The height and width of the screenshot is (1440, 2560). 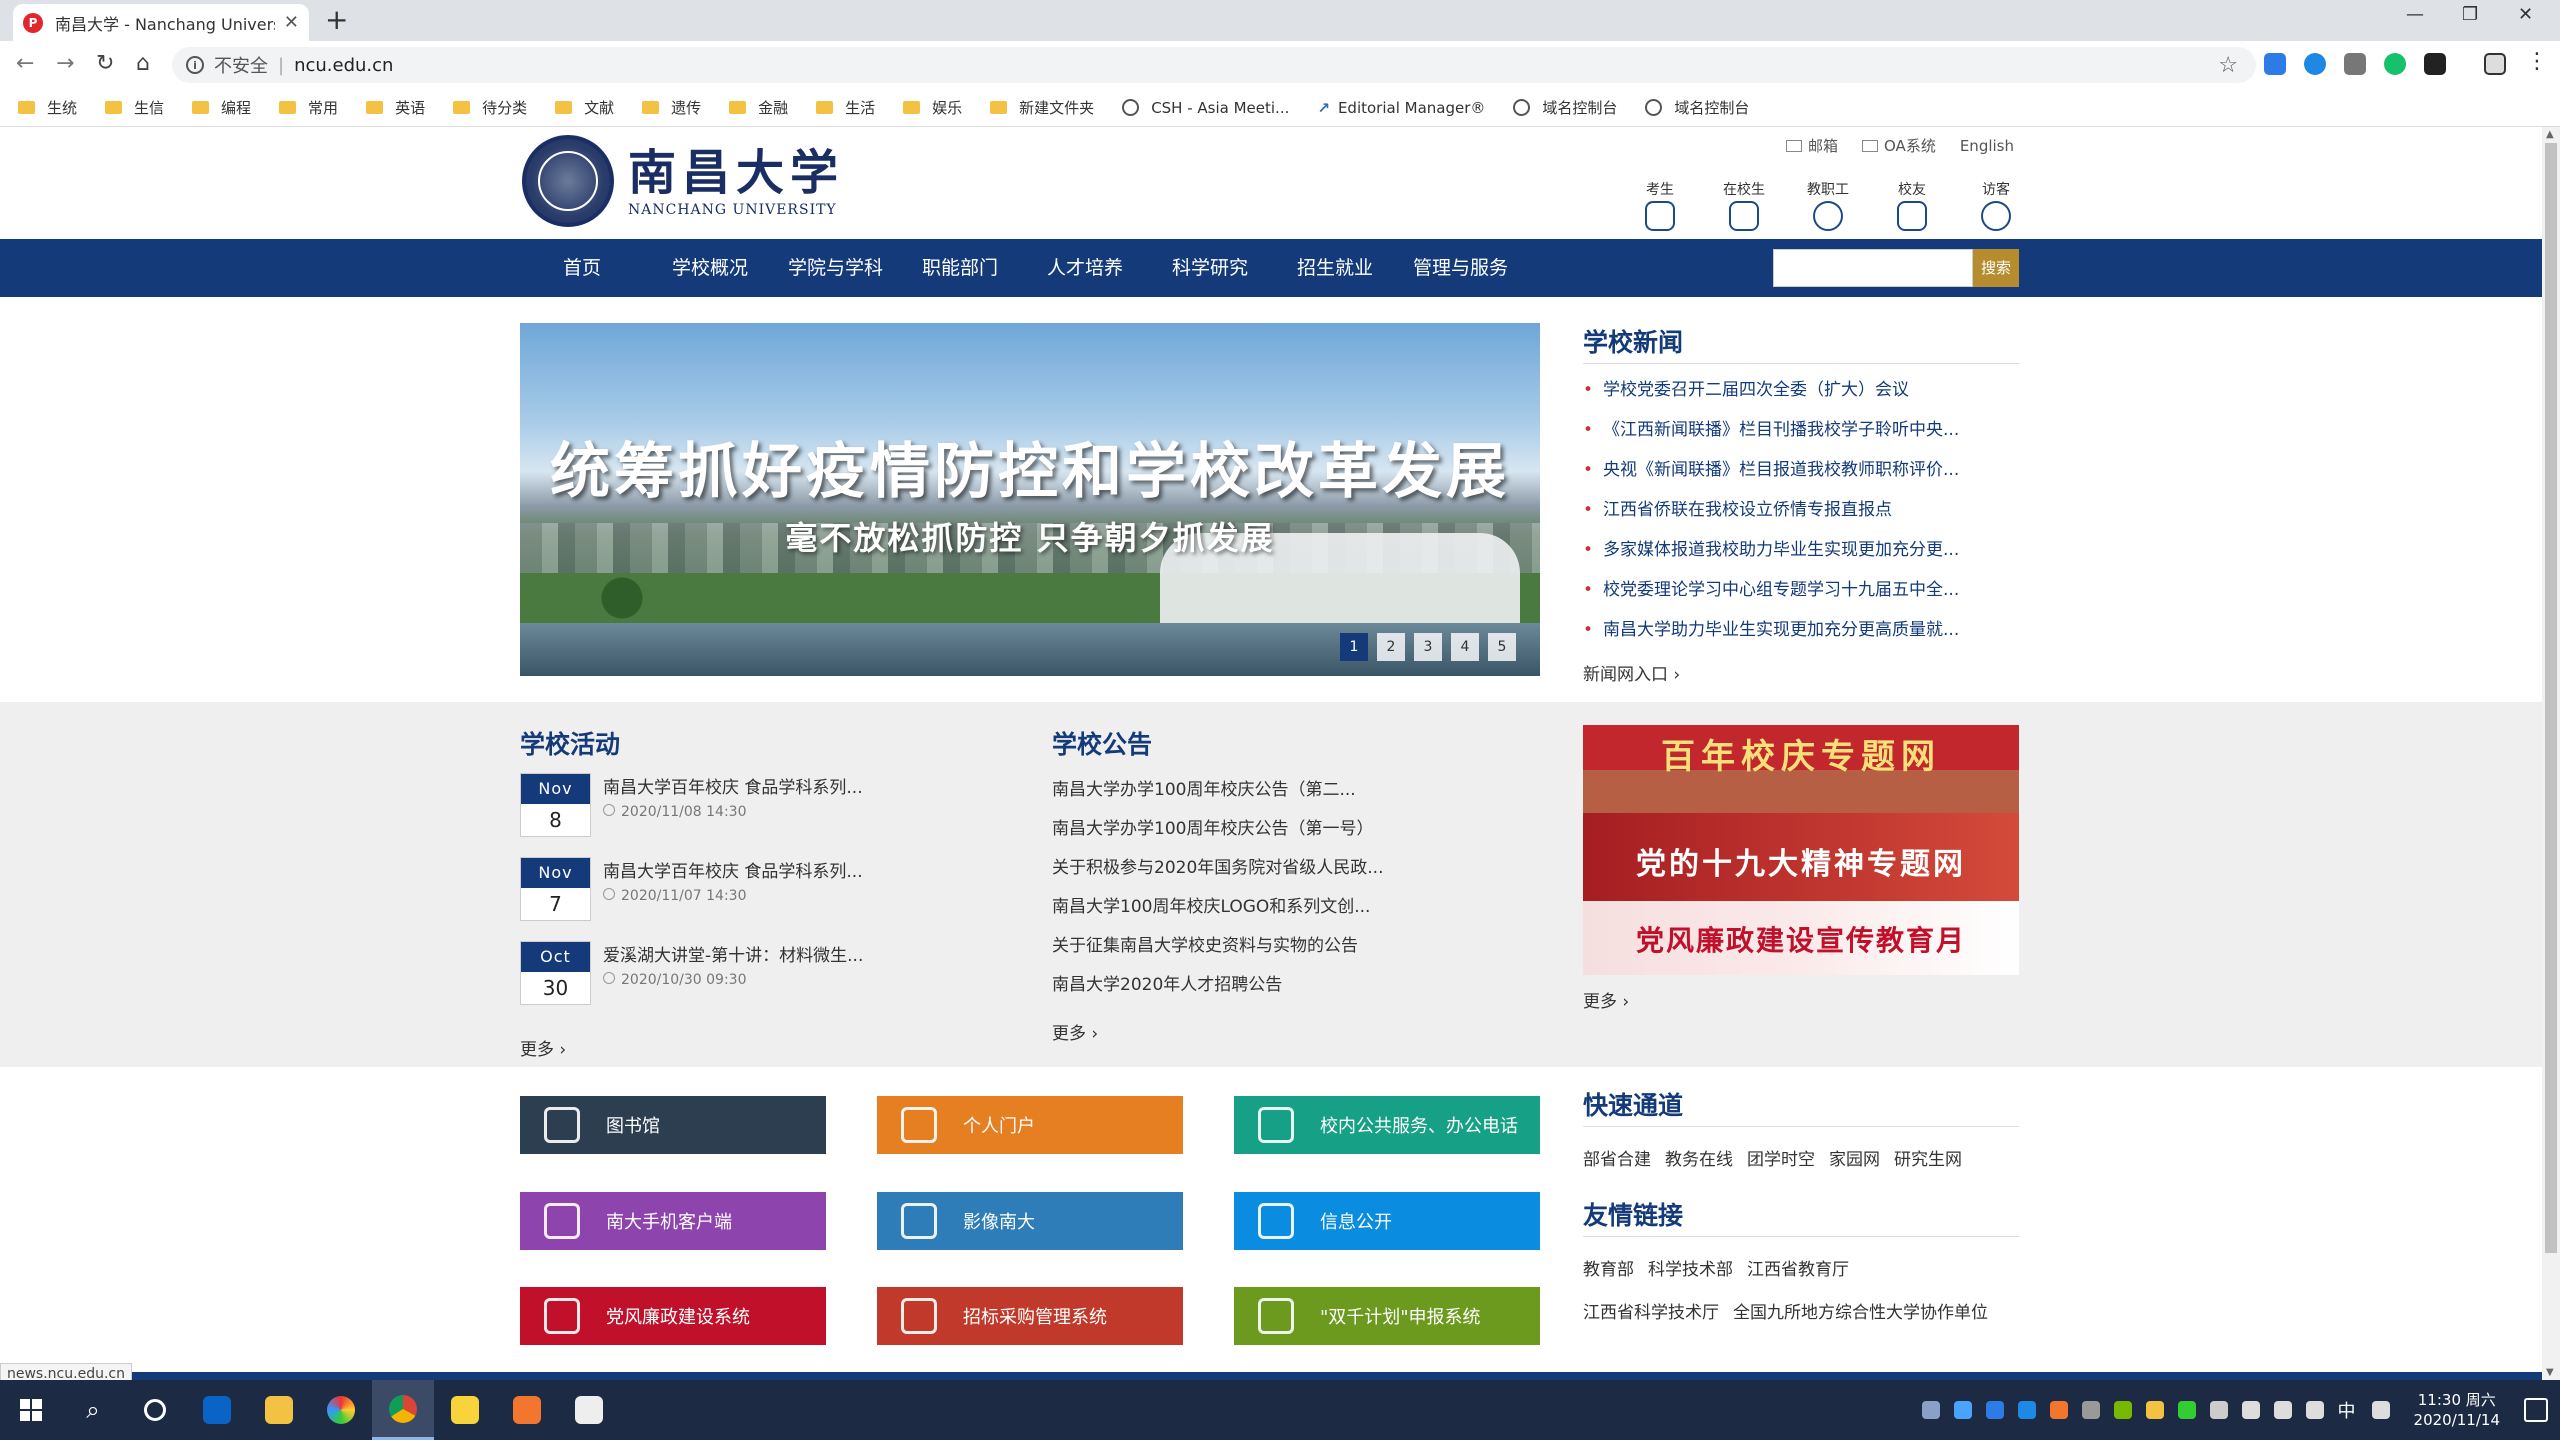 I want to click on role-visitor: 访客, so click(x=1996, y=205).